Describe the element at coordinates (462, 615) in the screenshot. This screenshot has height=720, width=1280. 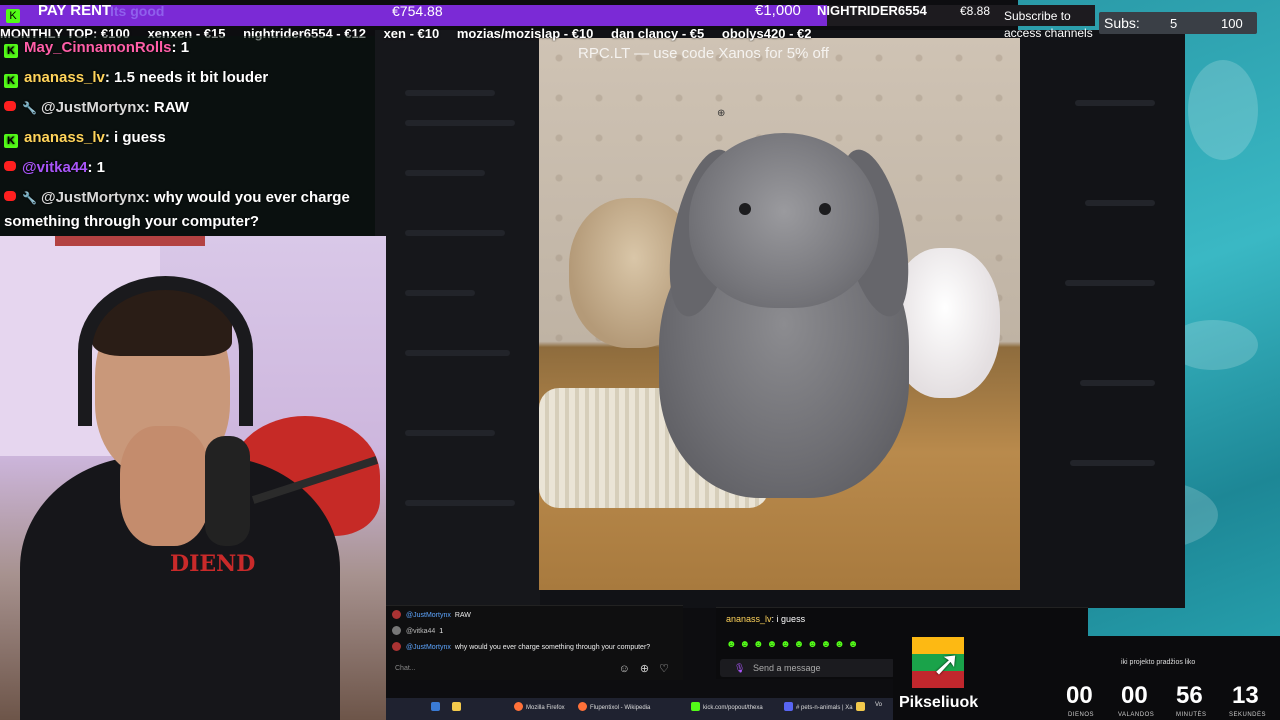
I see `yt-chat-text: RAW` at that location.